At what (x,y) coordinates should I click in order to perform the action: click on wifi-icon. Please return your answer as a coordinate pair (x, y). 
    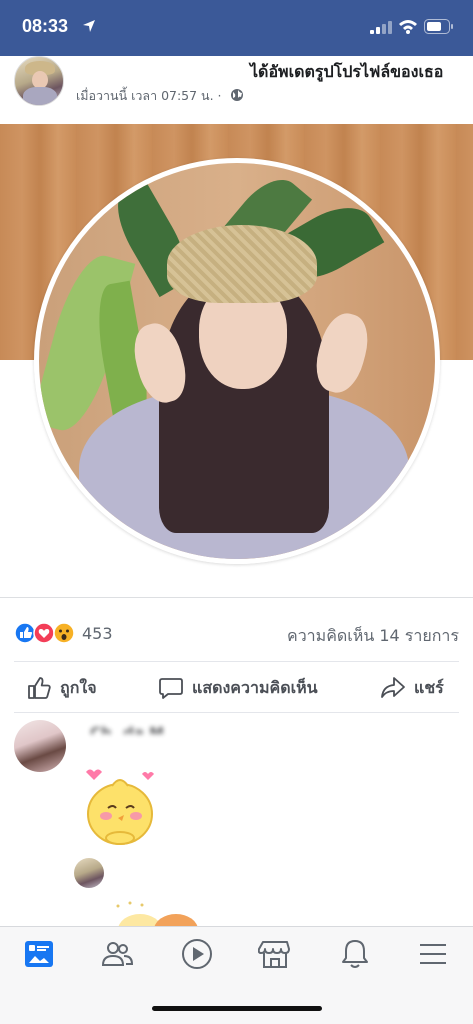
    Looking at the image, I should click on (408, 27).